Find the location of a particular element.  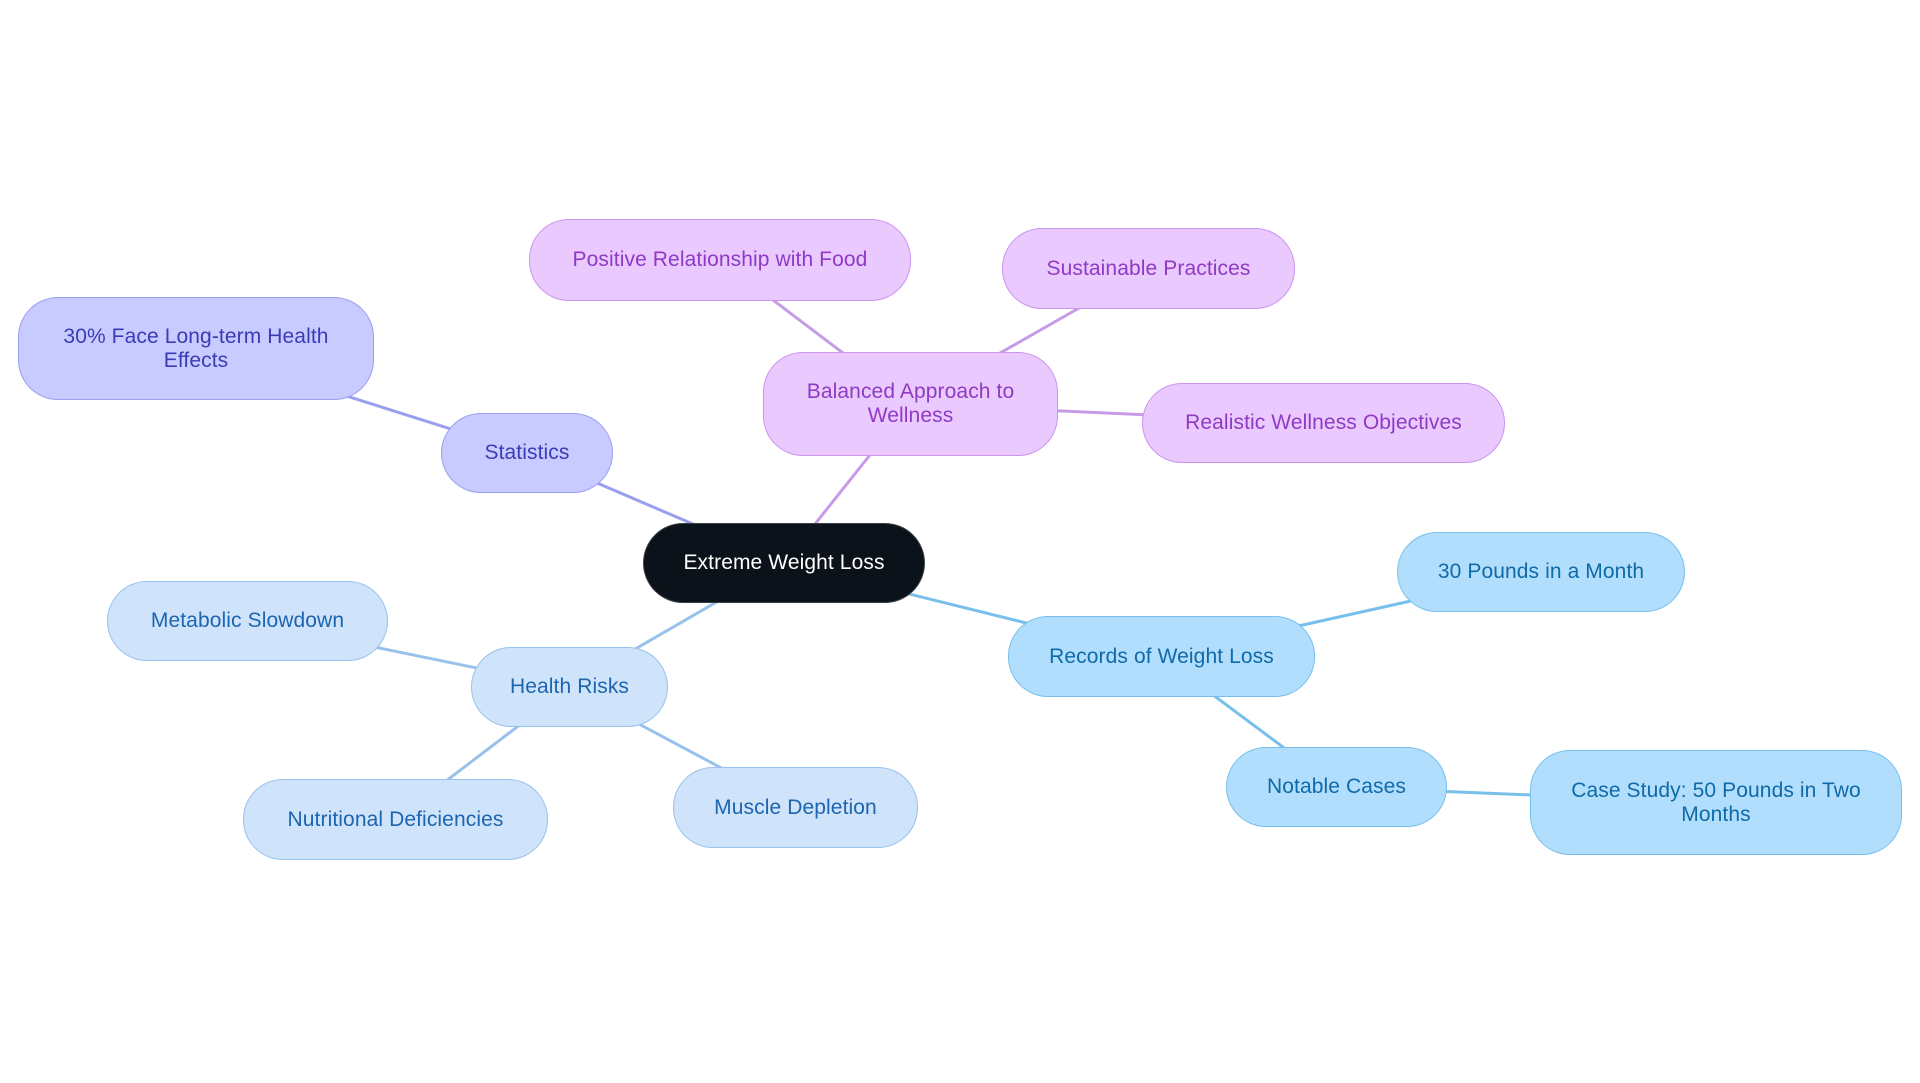

node-label: Metabolic Slowdown is located at coordinates (247, 620).